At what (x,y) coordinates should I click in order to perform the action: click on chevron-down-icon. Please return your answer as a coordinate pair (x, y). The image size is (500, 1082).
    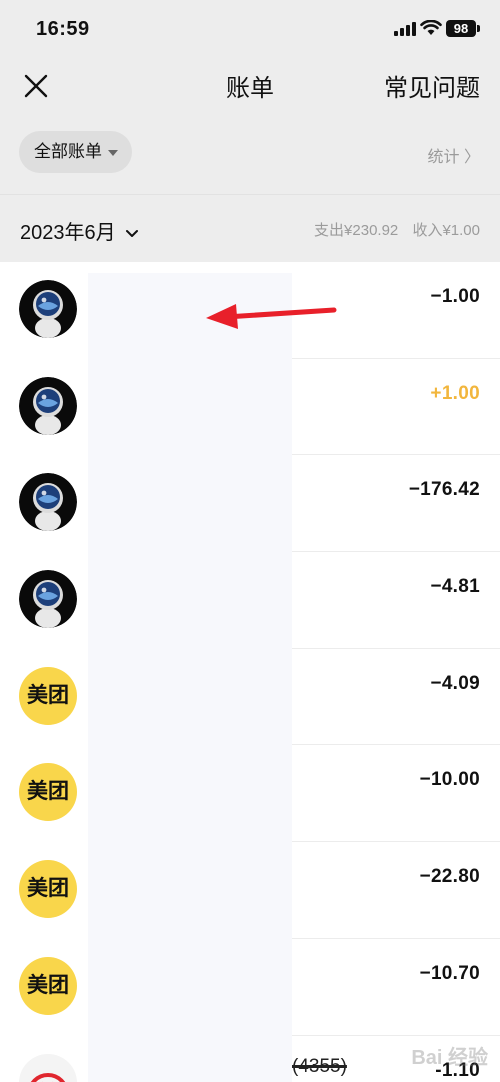
    Looking at the image, I should click on (132, 233).